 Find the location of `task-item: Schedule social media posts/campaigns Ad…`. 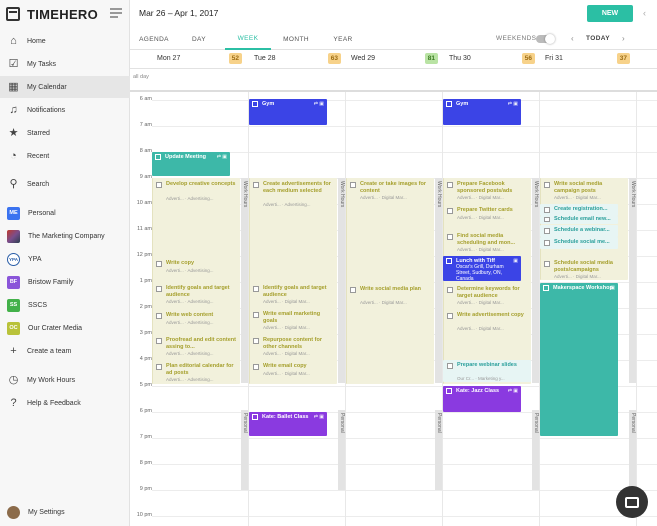

task-item: Schedule social media posts/campaigns Ad… is located at coordinates (584, 270).